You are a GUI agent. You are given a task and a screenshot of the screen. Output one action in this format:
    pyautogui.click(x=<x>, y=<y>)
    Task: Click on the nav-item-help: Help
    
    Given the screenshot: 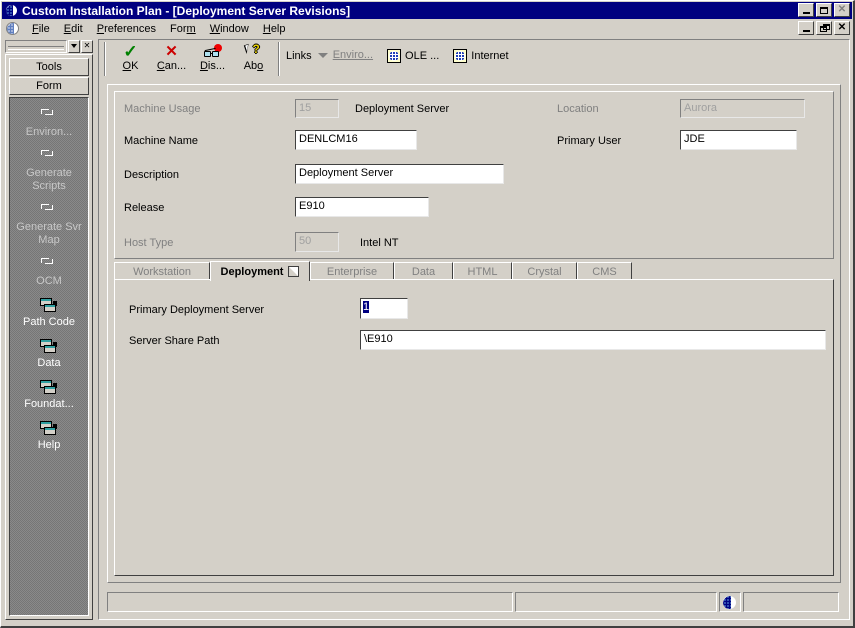 What is the action you would take?
    pyautogui.click(x=49, y=431)
    